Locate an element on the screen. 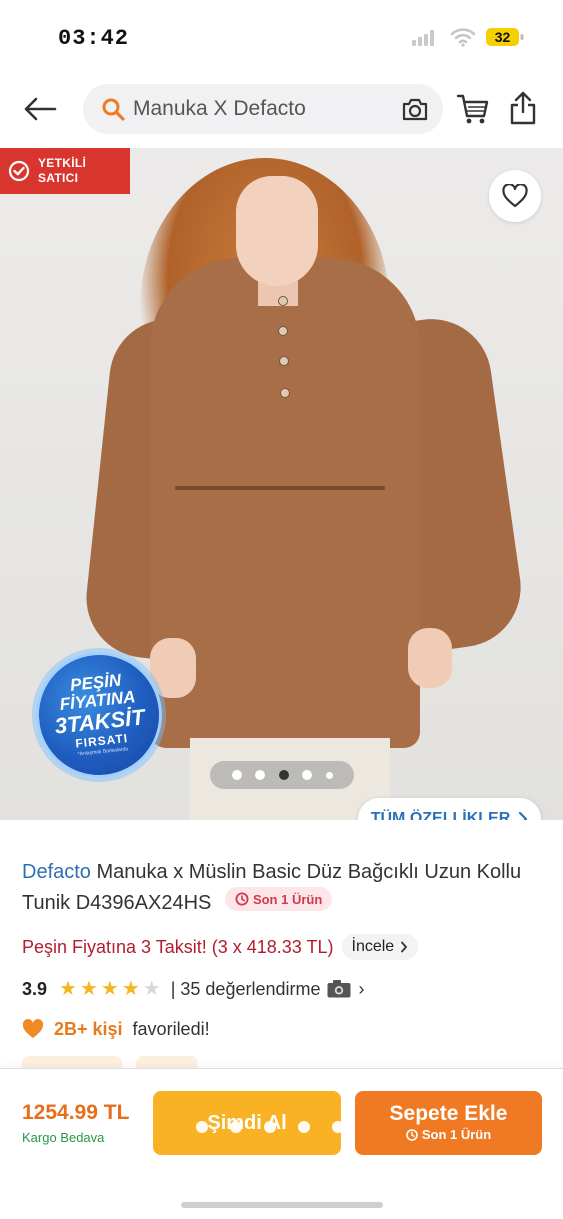 The width and height of the screenshot is (563, 1219). back-button is located at coordinates (40, 109).